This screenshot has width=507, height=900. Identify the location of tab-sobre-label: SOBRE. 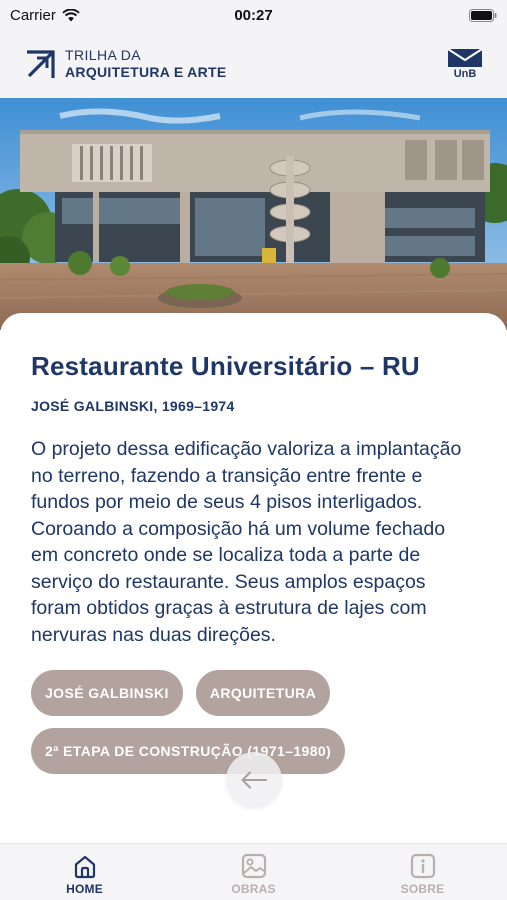
(422, 889).